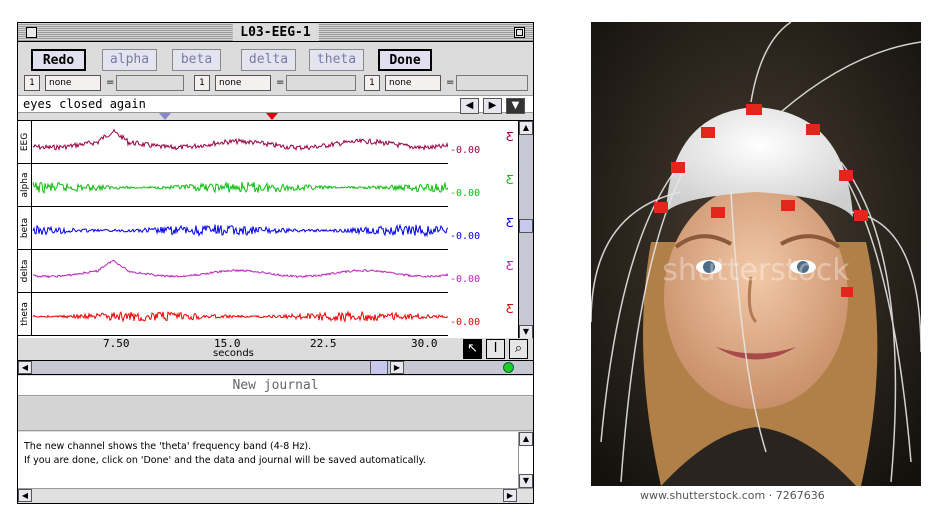 This screenshot has width=935, height=518. I want to click on magnifier-icon: ⌕, so click(518, 349).